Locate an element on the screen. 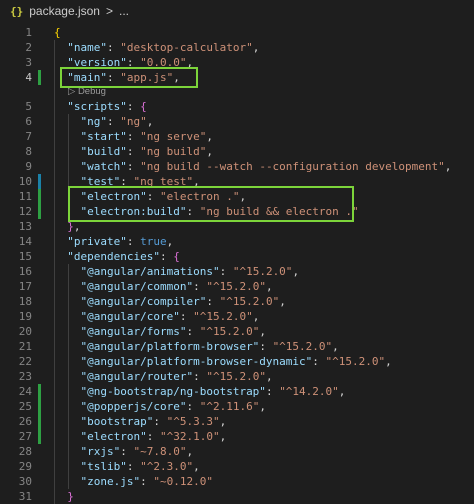 The height and width of the screenshot is (504, 474). code-line: 3 "version": "0.0.0", is located at coordinates (237, 62).